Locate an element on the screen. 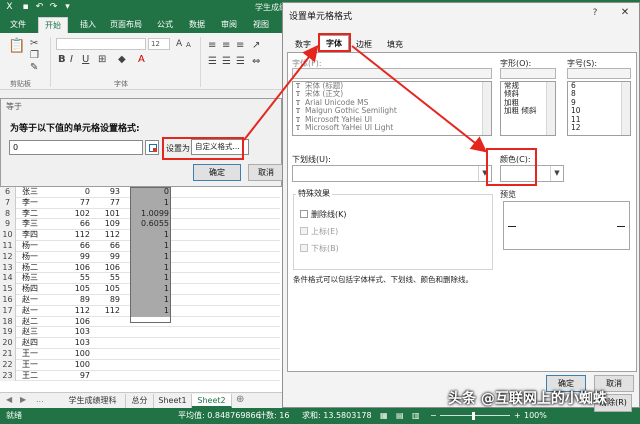 The image size is (640, 424). row-number: 21 is located at coordinates (8, 354).